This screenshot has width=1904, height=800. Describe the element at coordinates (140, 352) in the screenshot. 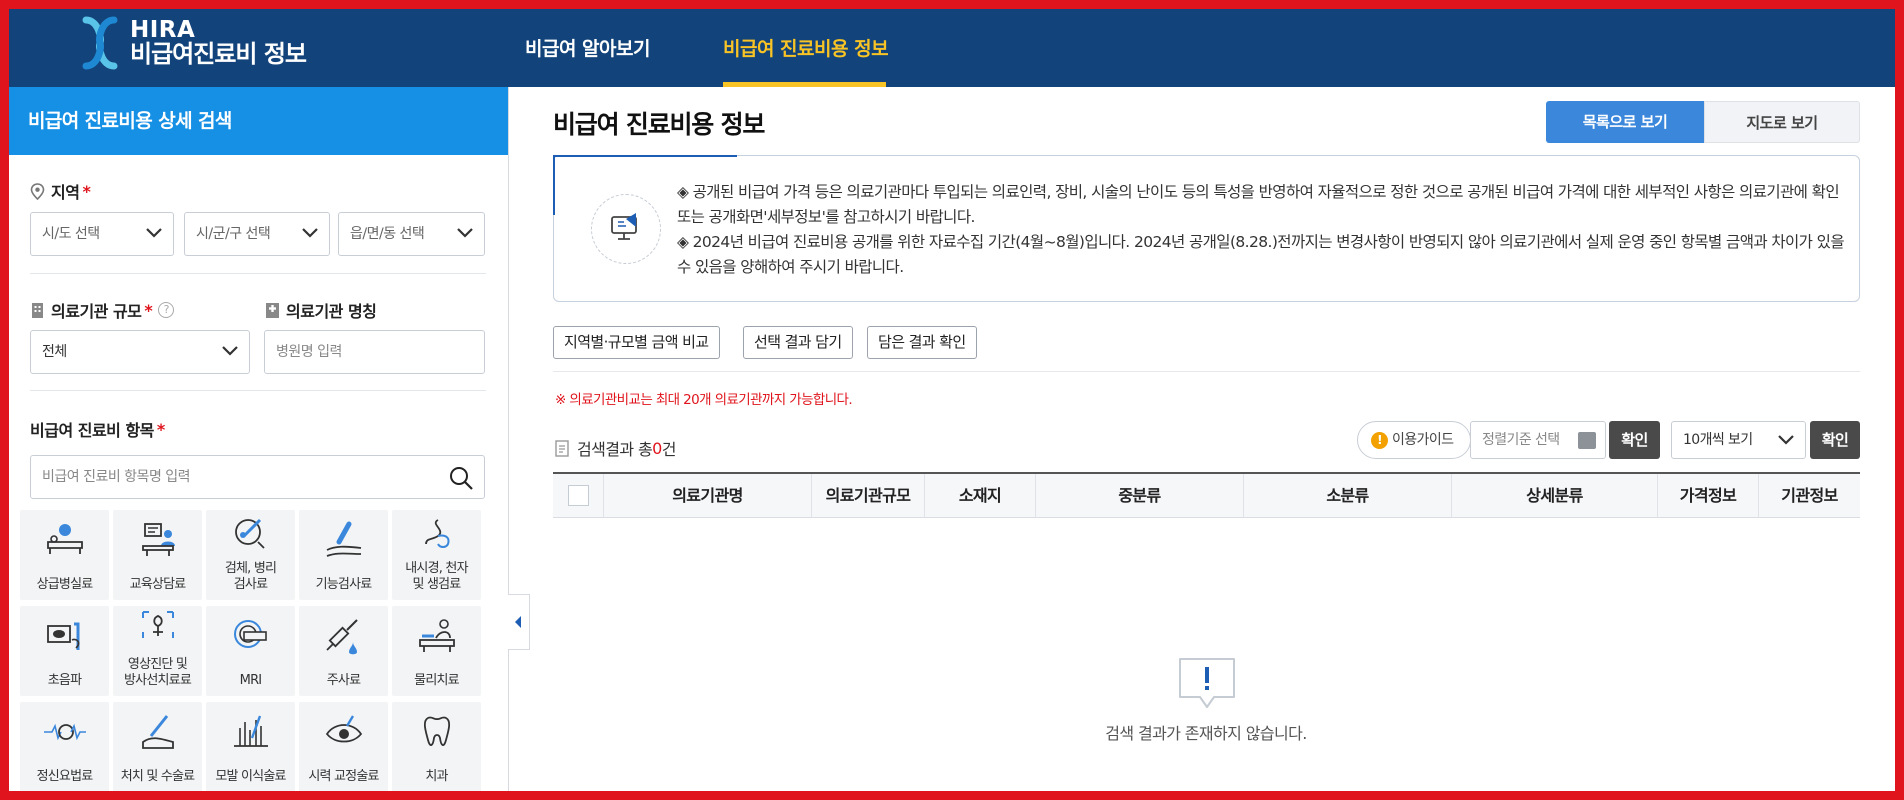

I see `institution-scale-select: 전체` at that location.